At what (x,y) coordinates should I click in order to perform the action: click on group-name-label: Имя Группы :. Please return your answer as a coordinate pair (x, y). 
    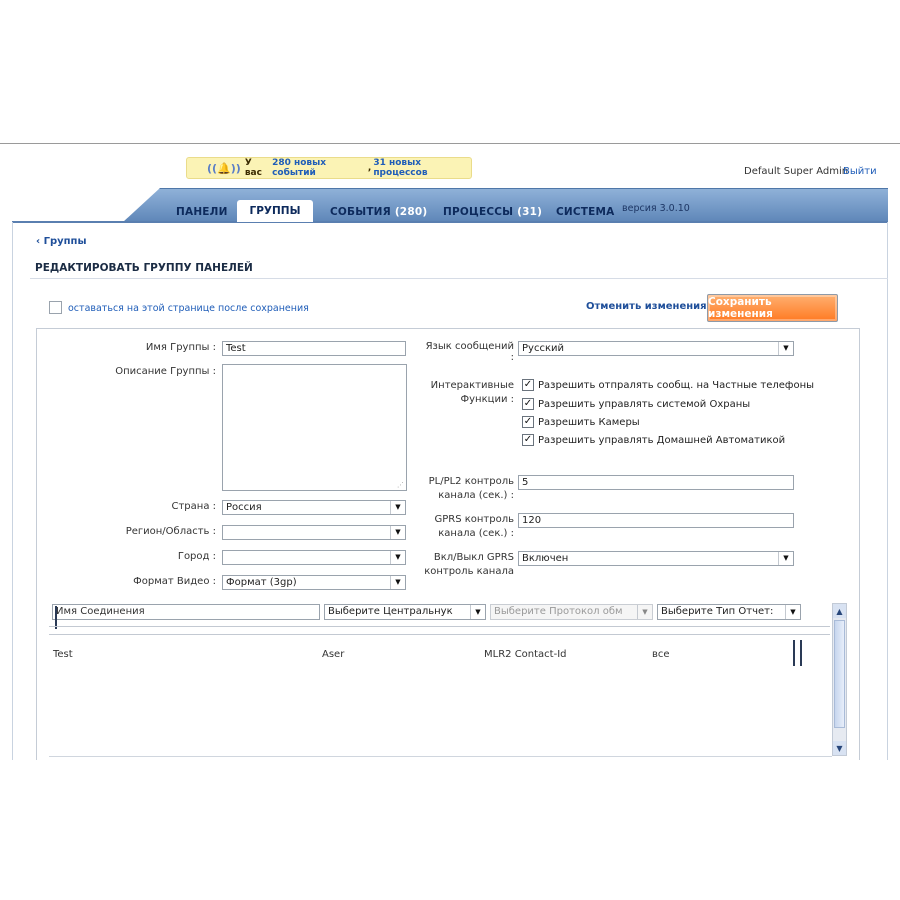
    Looking at the image, I should click on (180, 347).